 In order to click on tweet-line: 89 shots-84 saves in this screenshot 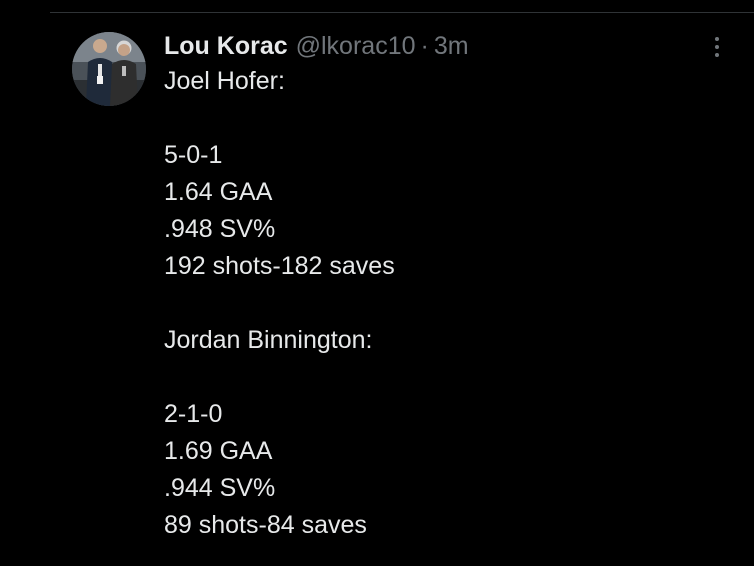, I will do `click(265, 525)`.